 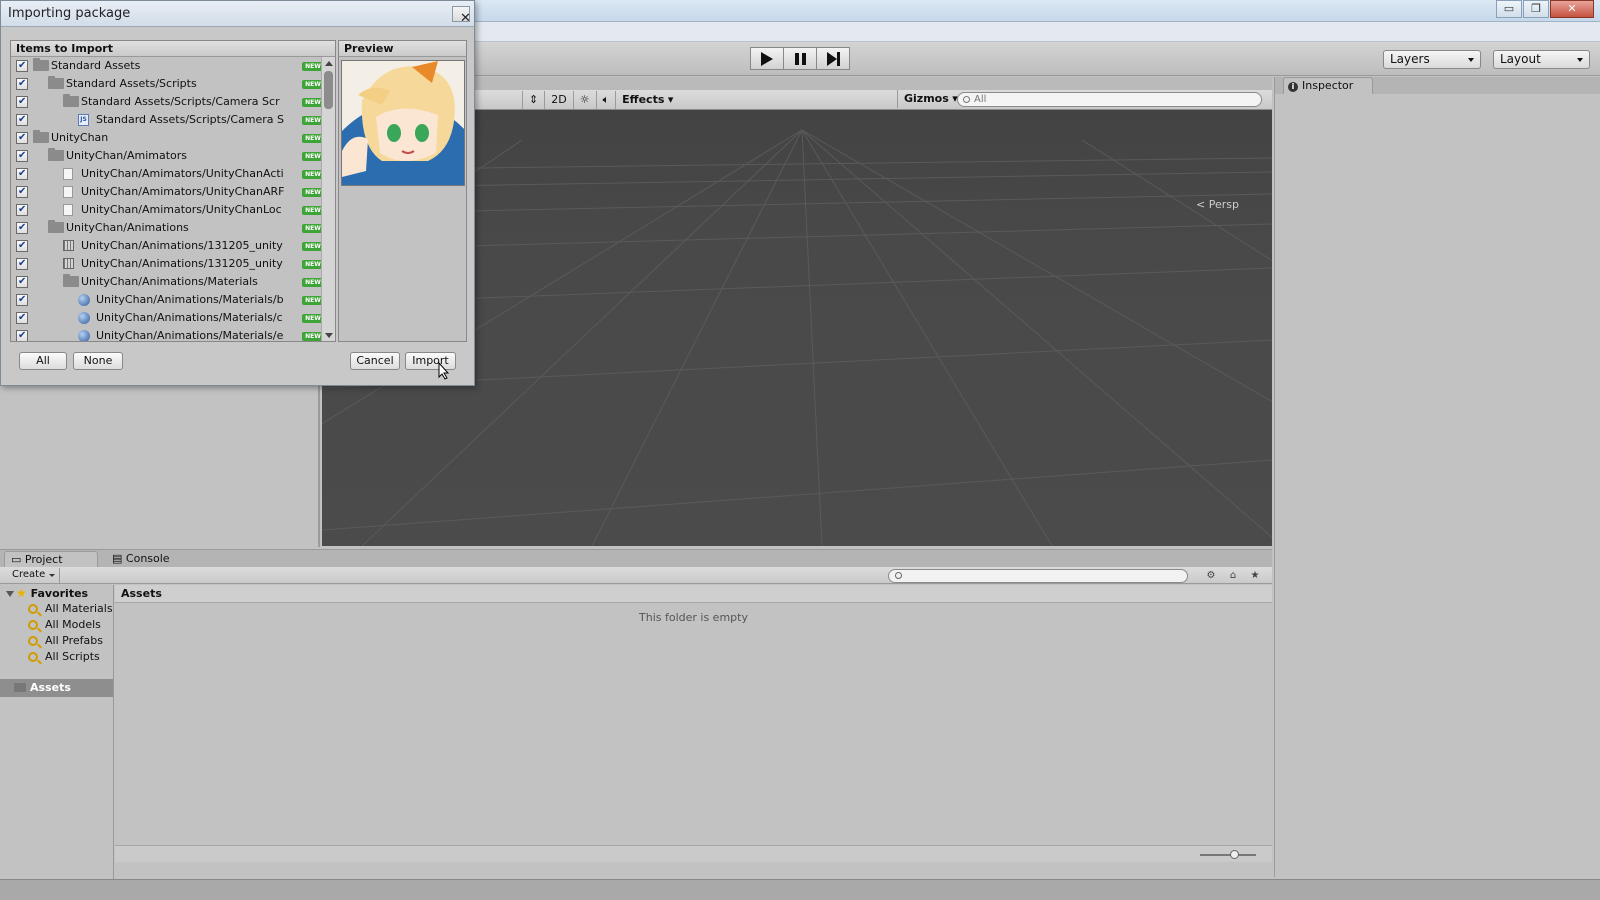 I want to click on import-item-label: UnityChan/Amimators/UnityChanARF, so click(x=183, y=191).